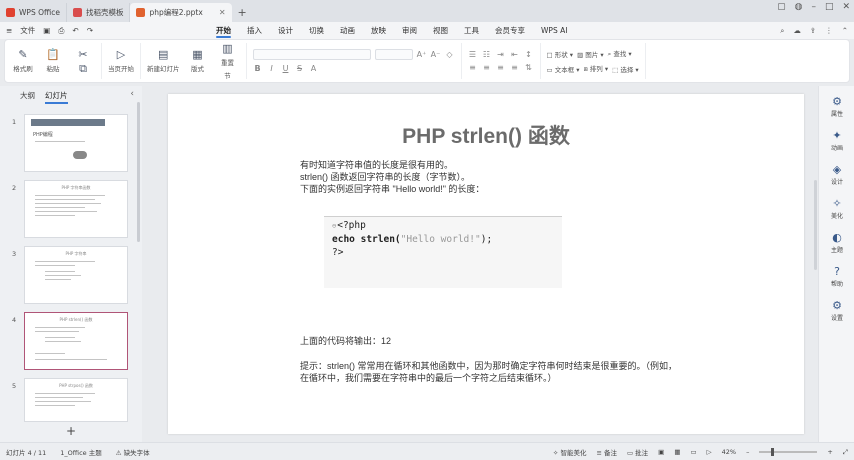  What do you see at coordinates (163, 61) in the screenshot?
I see `new-slide-button: ▤ 新建幻灯片` at bounding box center [163, 61].